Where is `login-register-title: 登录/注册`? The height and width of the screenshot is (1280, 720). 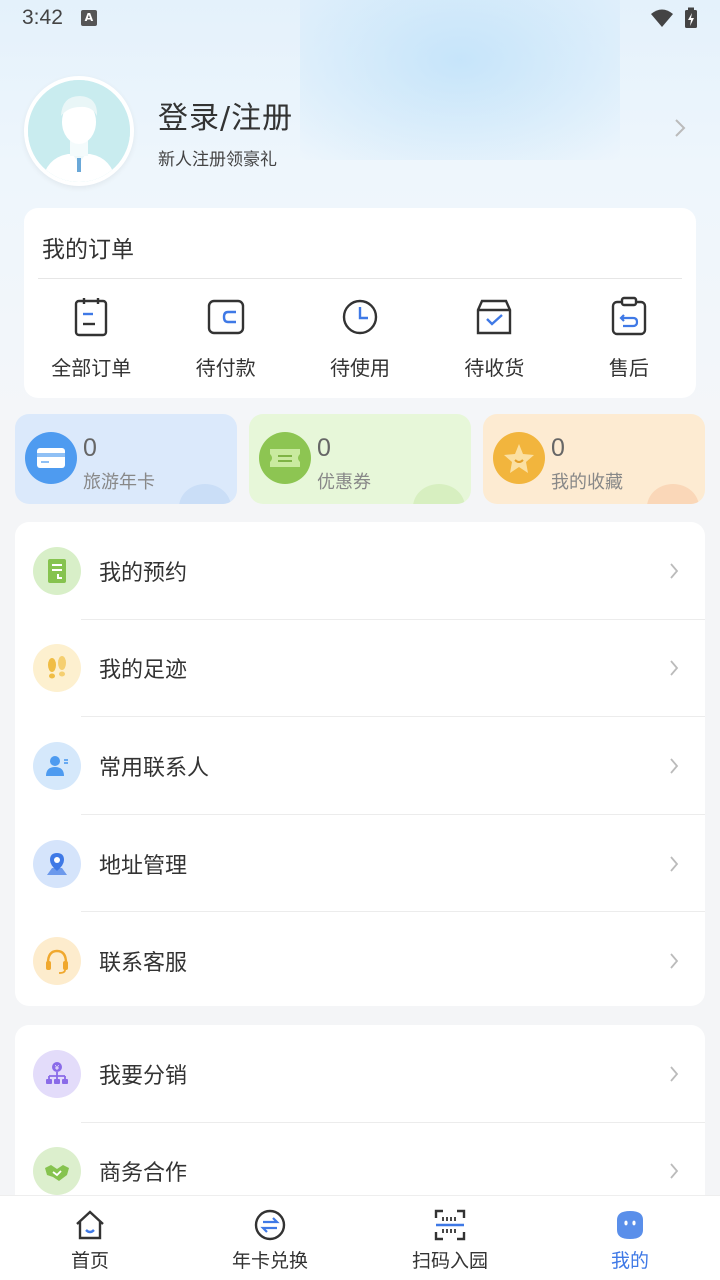 login-register-title: 登录/注册 is located at coordinates (225, 115).